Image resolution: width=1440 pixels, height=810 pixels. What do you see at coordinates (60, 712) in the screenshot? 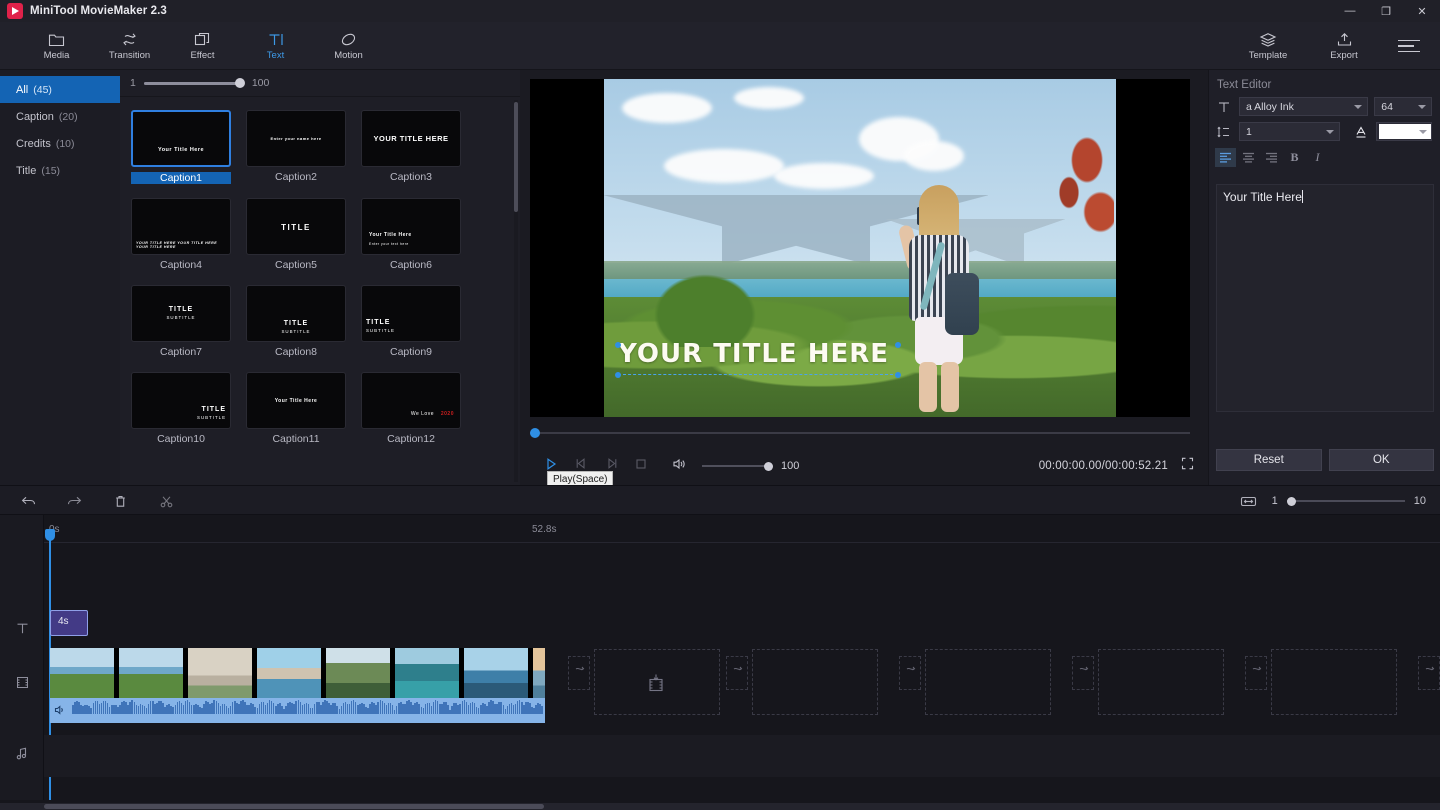
I see `speaker-icon` at bounding box center [60, 712].